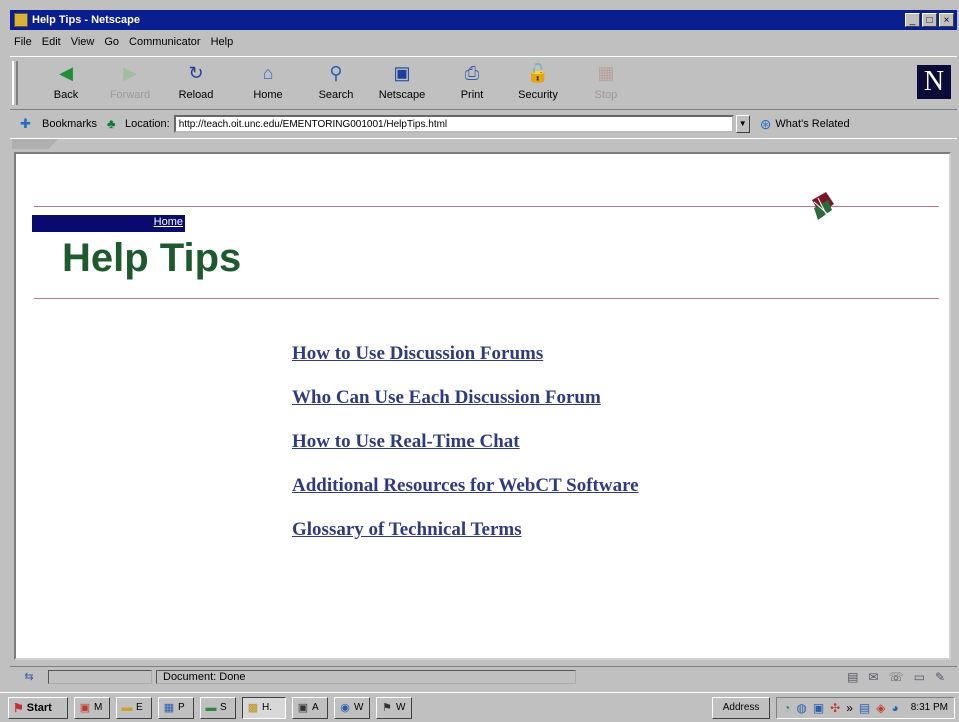 This screenshot has height=722, width=959. What do you see at coordinates (483, 20) in the screenshot?
I see `title-bar: Help Tips - Netscape _ □ ×` at bounding box center [483, 20].